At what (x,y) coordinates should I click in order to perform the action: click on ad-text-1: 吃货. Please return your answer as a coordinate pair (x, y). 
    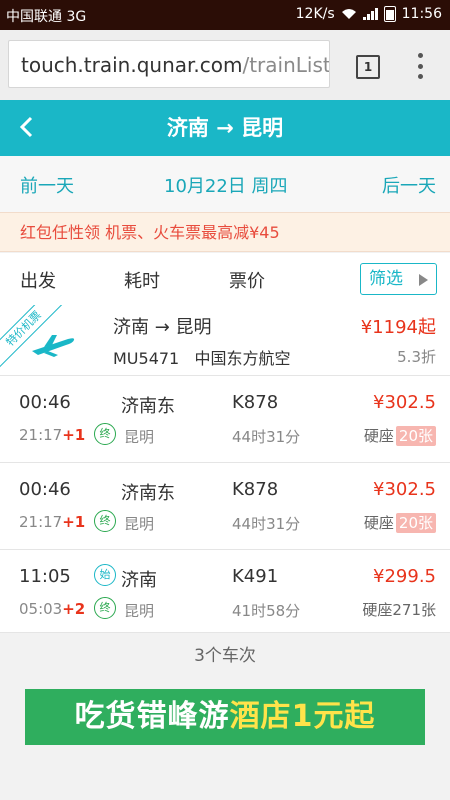
    Looking at the image, I should click on (105, 716).